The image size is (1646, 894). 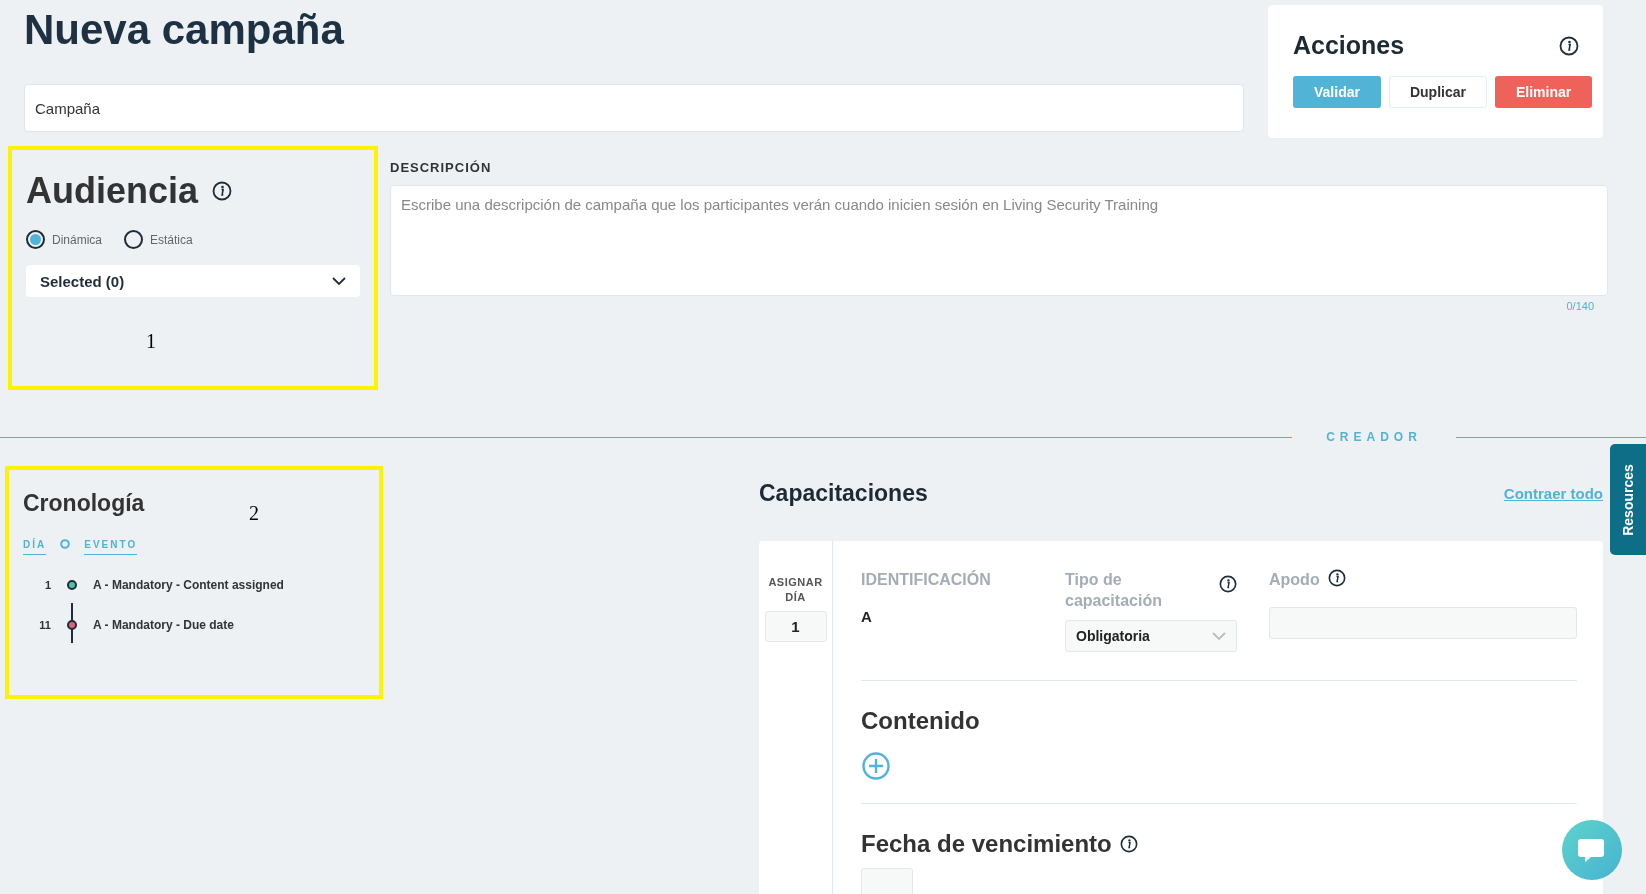 What do you see at coordinates (1294, 580) in the screenshot?
I see `field-label: Apodo` at bounding box center [1294, 580].